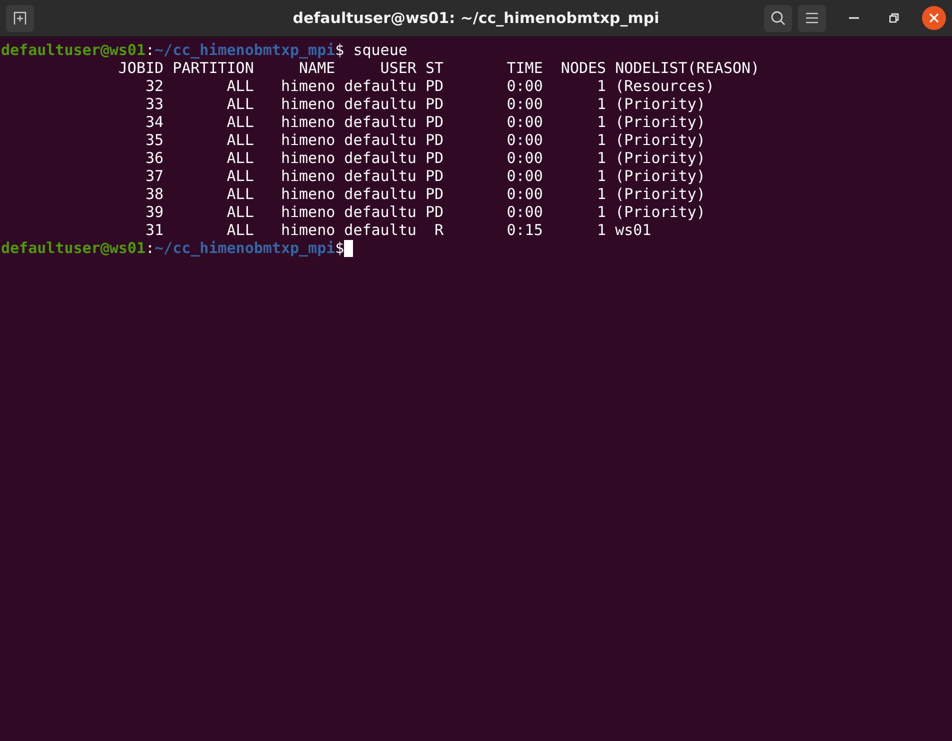  What do you see at coordinates (429, 86) in the screenshot?
I see `output-line: 32 ALL himeno defaultu PD 0:00 1 (Resources)` at bounding box center [429, 86].